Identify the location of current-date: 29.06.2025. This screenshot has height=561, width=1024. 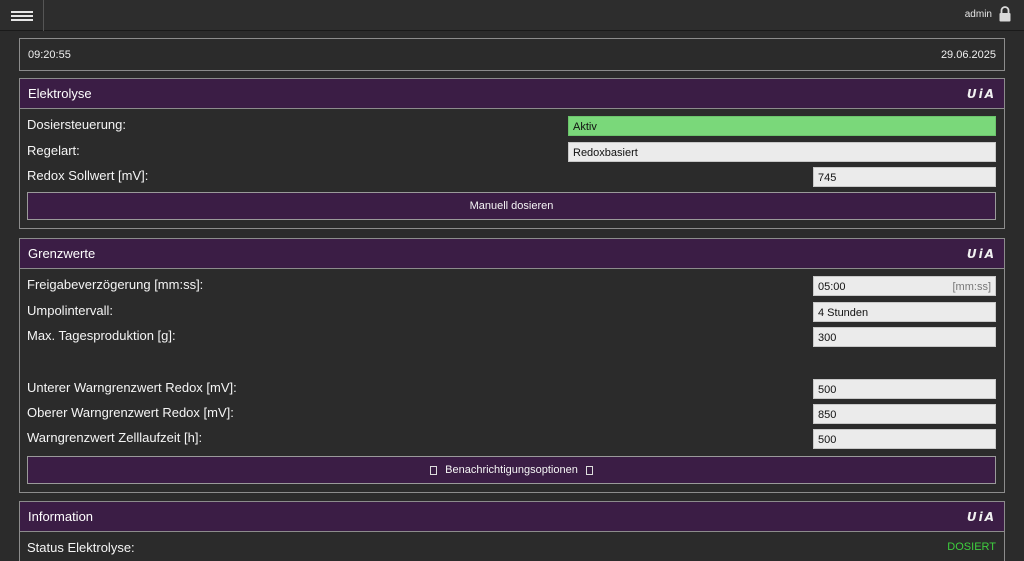
(968, 54).